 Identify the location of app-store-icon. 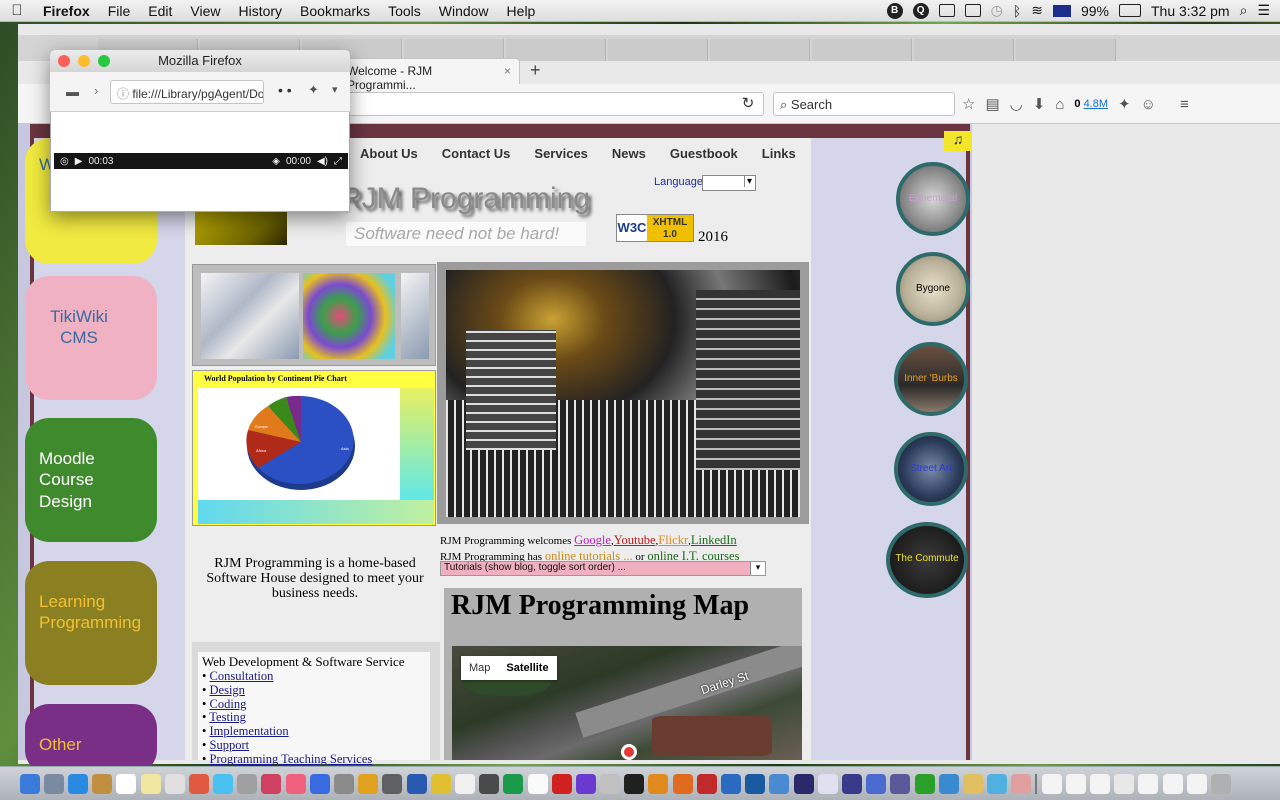
(319, 783).